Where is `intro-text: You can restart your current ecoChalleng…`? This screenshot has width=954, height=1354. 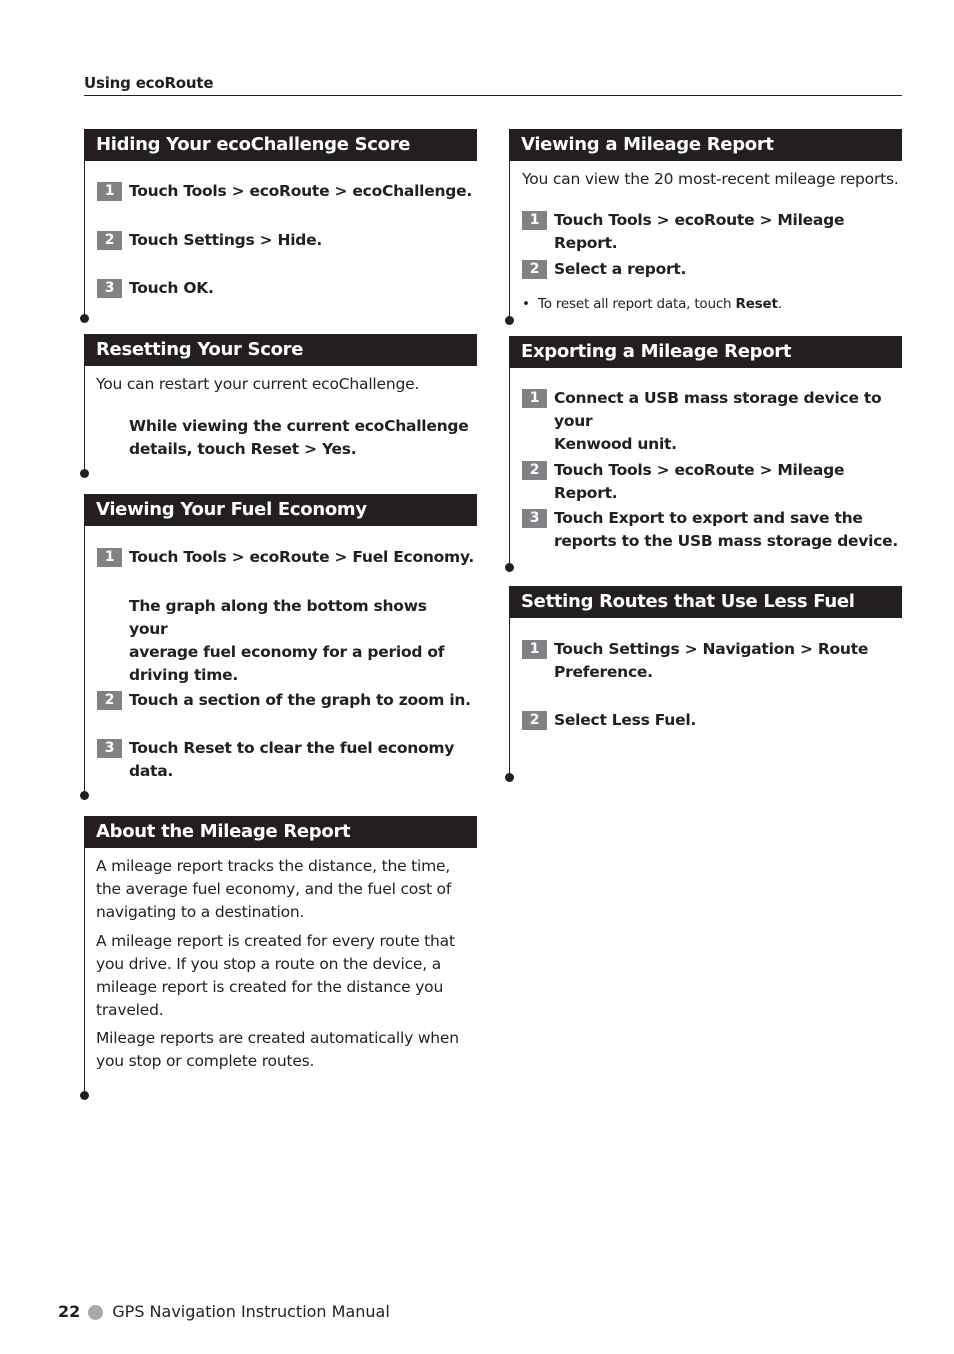 intro-text: You can restart your current ecoChalleng… is located at coordinates (258, 384).